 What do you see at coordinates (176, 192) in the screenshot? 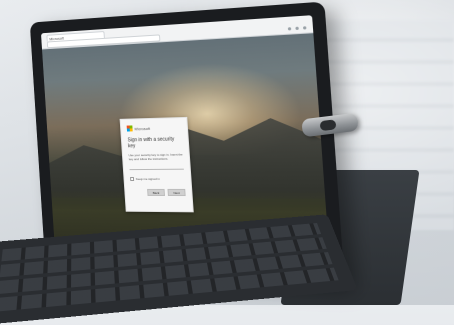
I see `next-button: Next` at bounding box center [176, 192].